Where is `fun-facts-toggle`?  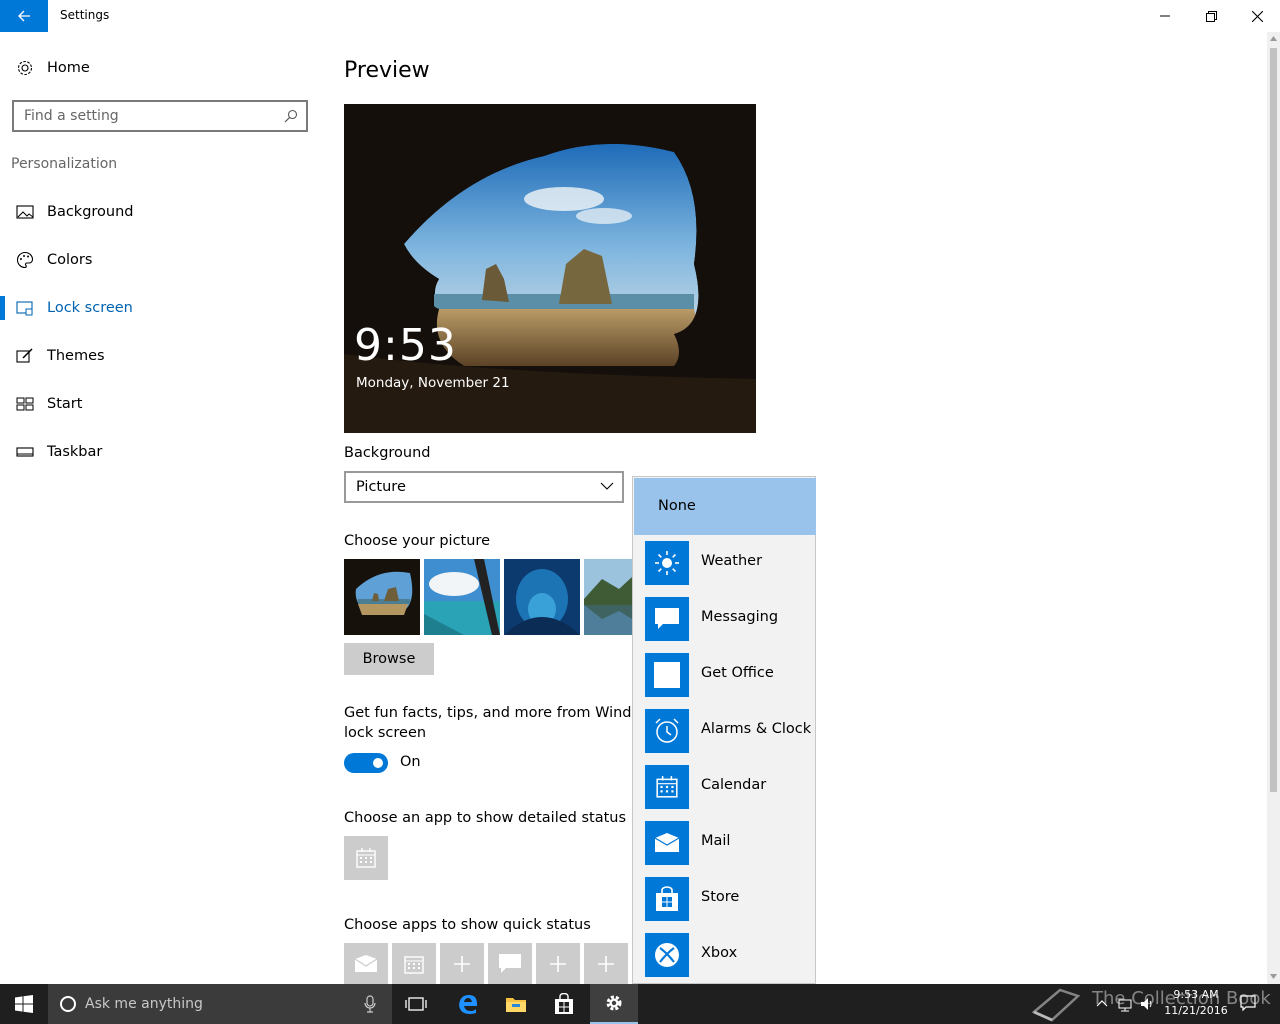 fun-facts-toggle is located at coordinates (366, 763).